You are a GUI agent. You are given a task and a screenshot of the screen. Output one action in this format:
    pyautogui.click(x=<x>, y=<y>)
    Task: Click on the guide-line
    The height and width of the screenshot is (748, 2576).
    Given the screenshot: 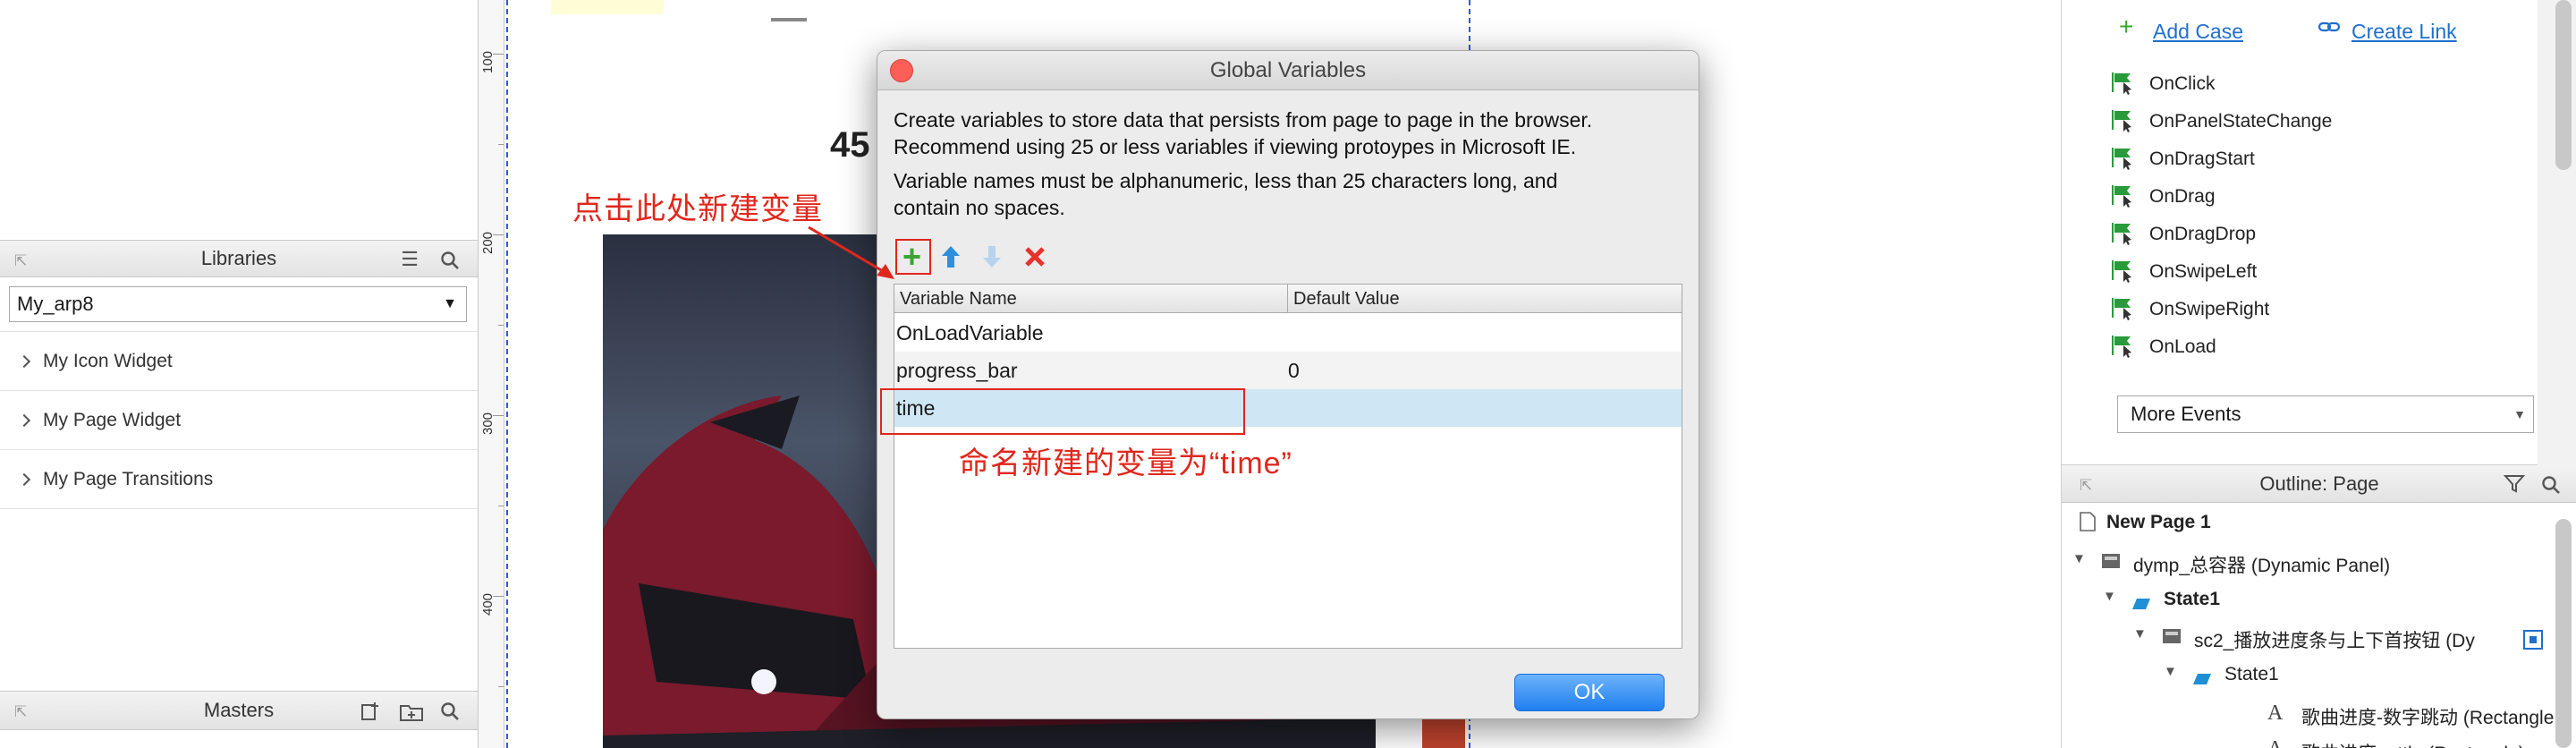 What is the action you would take?
    pyautogui.click(x=507, y=374)
    